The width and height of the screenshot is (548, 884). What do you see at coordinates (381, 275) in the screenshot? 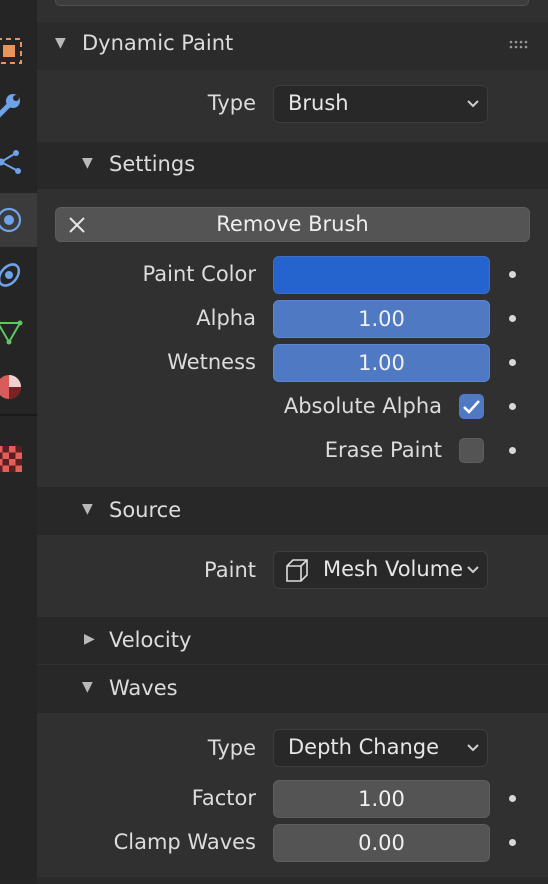
I see `paint-color-swatch` at bounding box center [381, 275].